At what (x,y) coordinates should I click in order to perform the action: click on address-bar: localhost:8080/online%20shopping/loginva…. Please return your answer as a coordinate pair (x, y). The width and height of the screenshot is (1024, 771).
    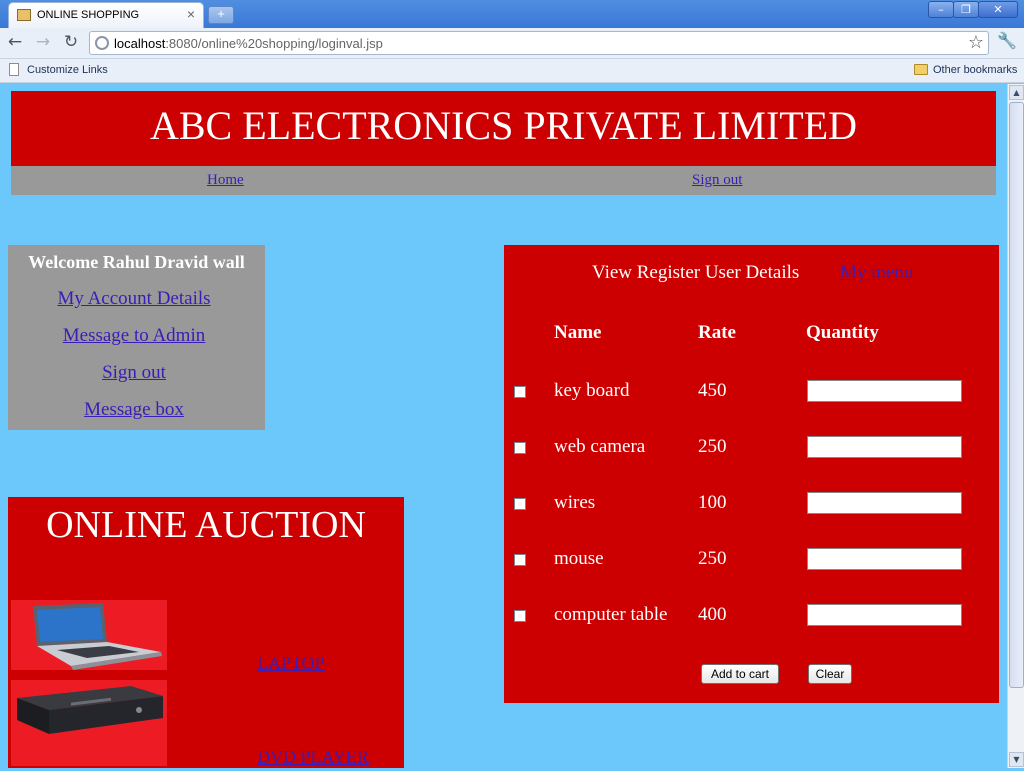
    Looking at the image, I should click on (539, 43).